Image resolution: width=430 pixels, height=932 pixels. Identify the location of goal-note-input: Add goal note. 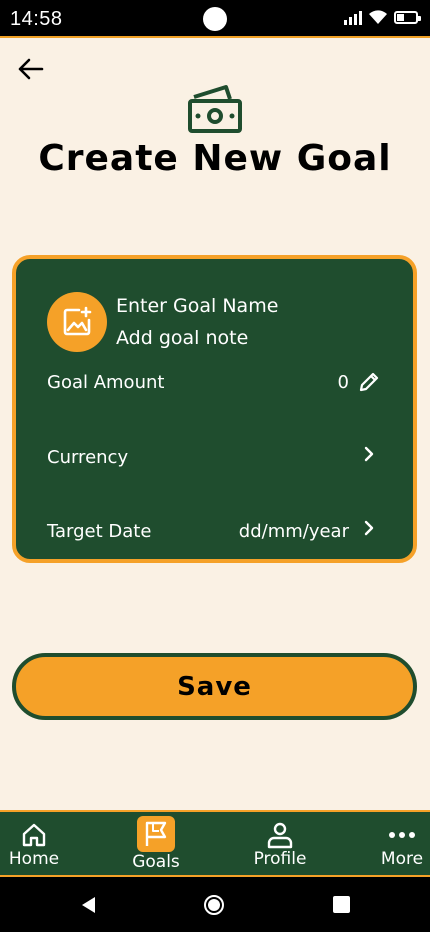
(182, 338).